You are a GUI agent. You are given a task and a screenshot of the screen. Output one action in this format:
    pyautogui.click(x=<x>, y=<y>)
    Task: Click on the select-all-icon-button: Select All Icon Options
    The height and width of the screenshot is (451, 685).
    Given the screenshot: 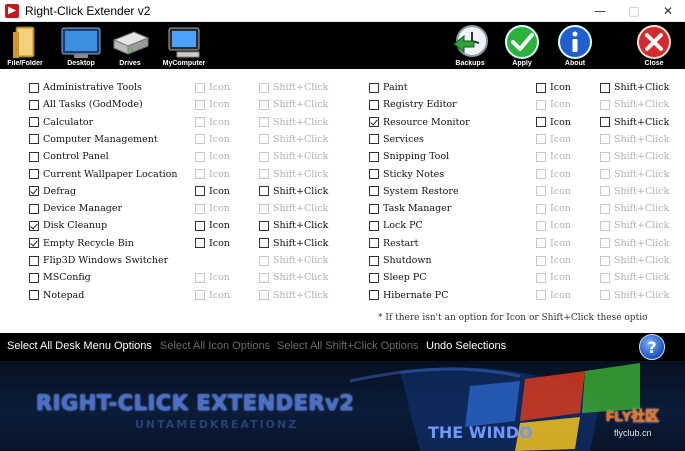 What is the action you would take?
    pyautogui.click(x=215, y=346)
    